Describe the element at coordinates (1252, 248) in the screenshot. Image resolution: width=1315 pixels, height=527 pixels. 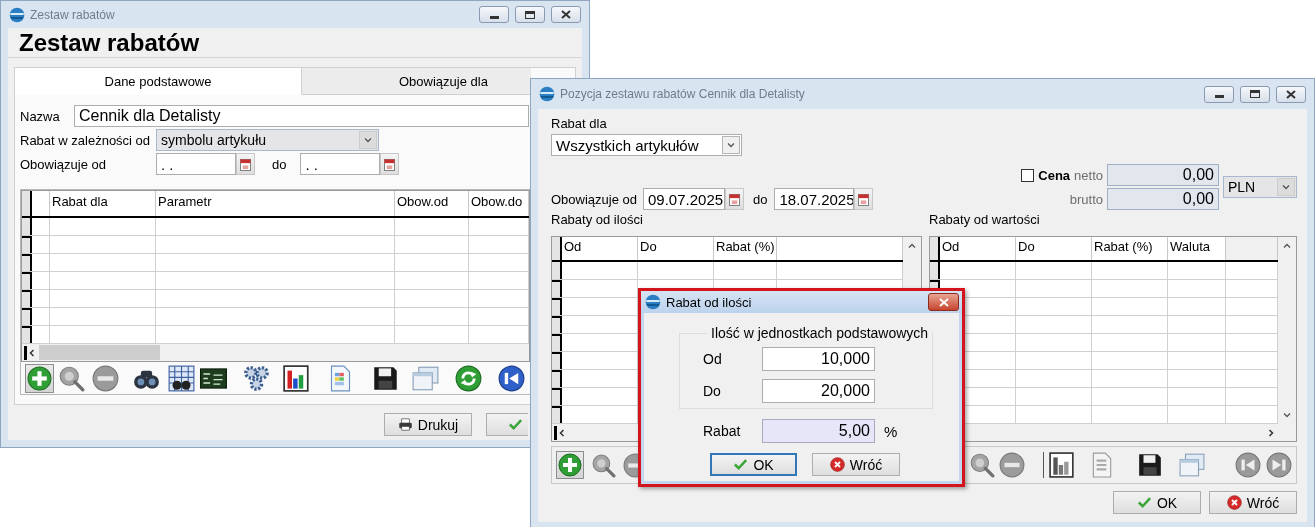
I see `header-cell` at that location.